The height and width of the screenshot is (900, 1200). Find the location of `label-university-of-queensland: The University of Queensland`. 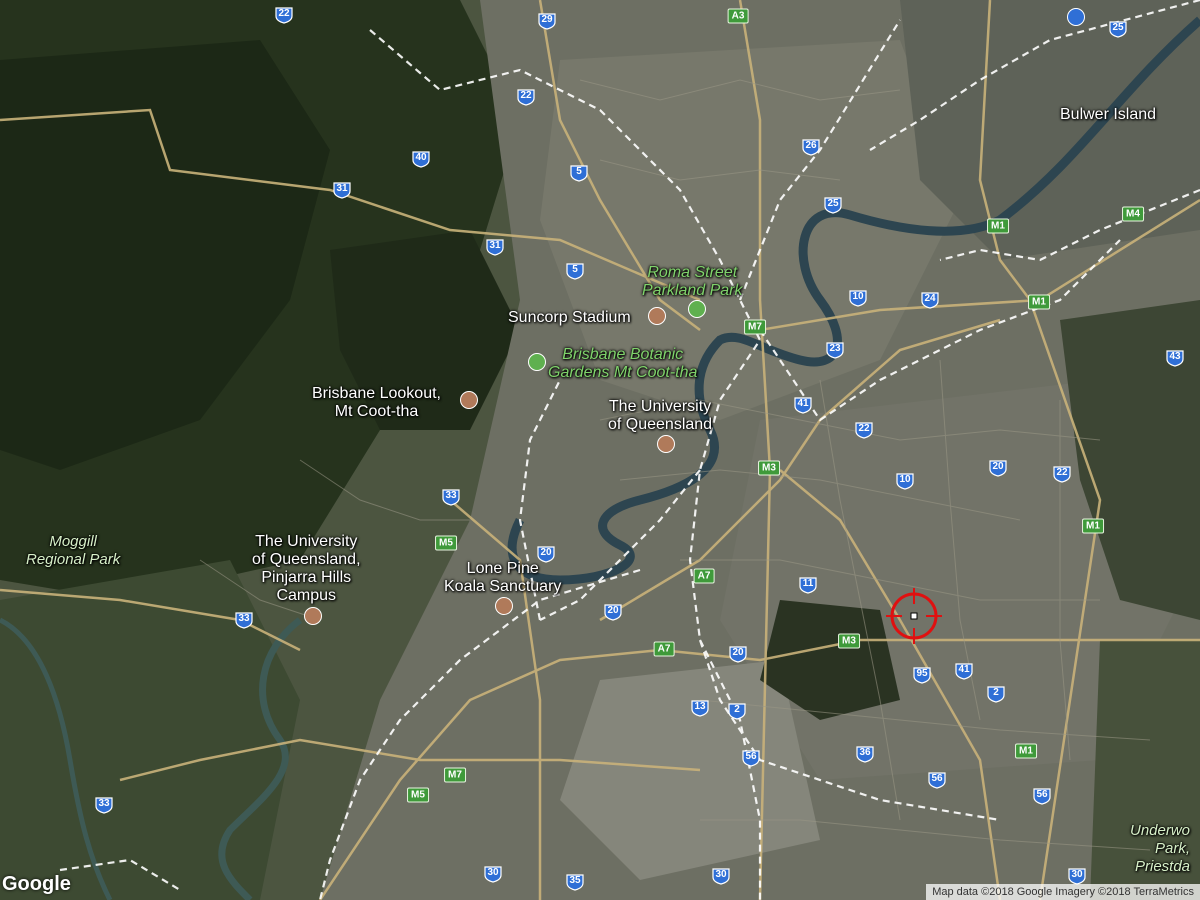

label-university-of-queensland: The University of Queensland is located at coordinates (660, 415).